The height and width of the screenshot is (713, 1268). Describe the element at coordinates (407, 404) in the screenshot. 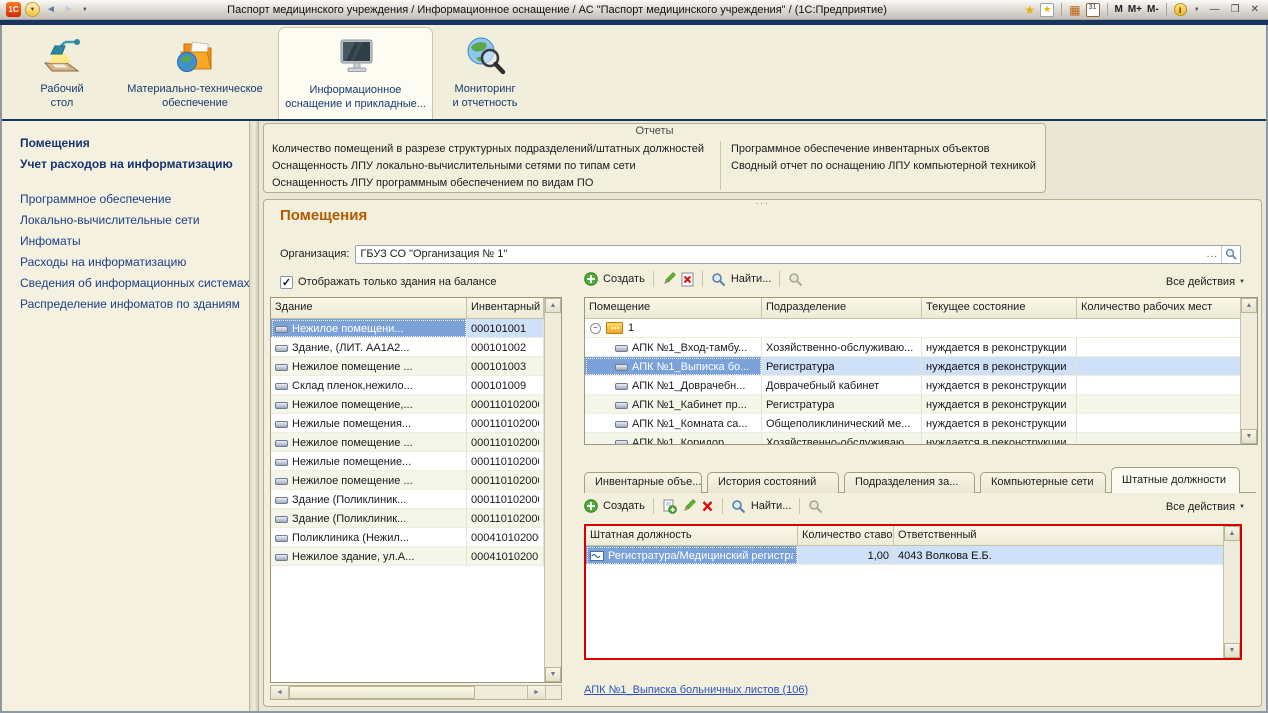

I see `table-row: Нежилое помещение,... 0001101020001` at that location.